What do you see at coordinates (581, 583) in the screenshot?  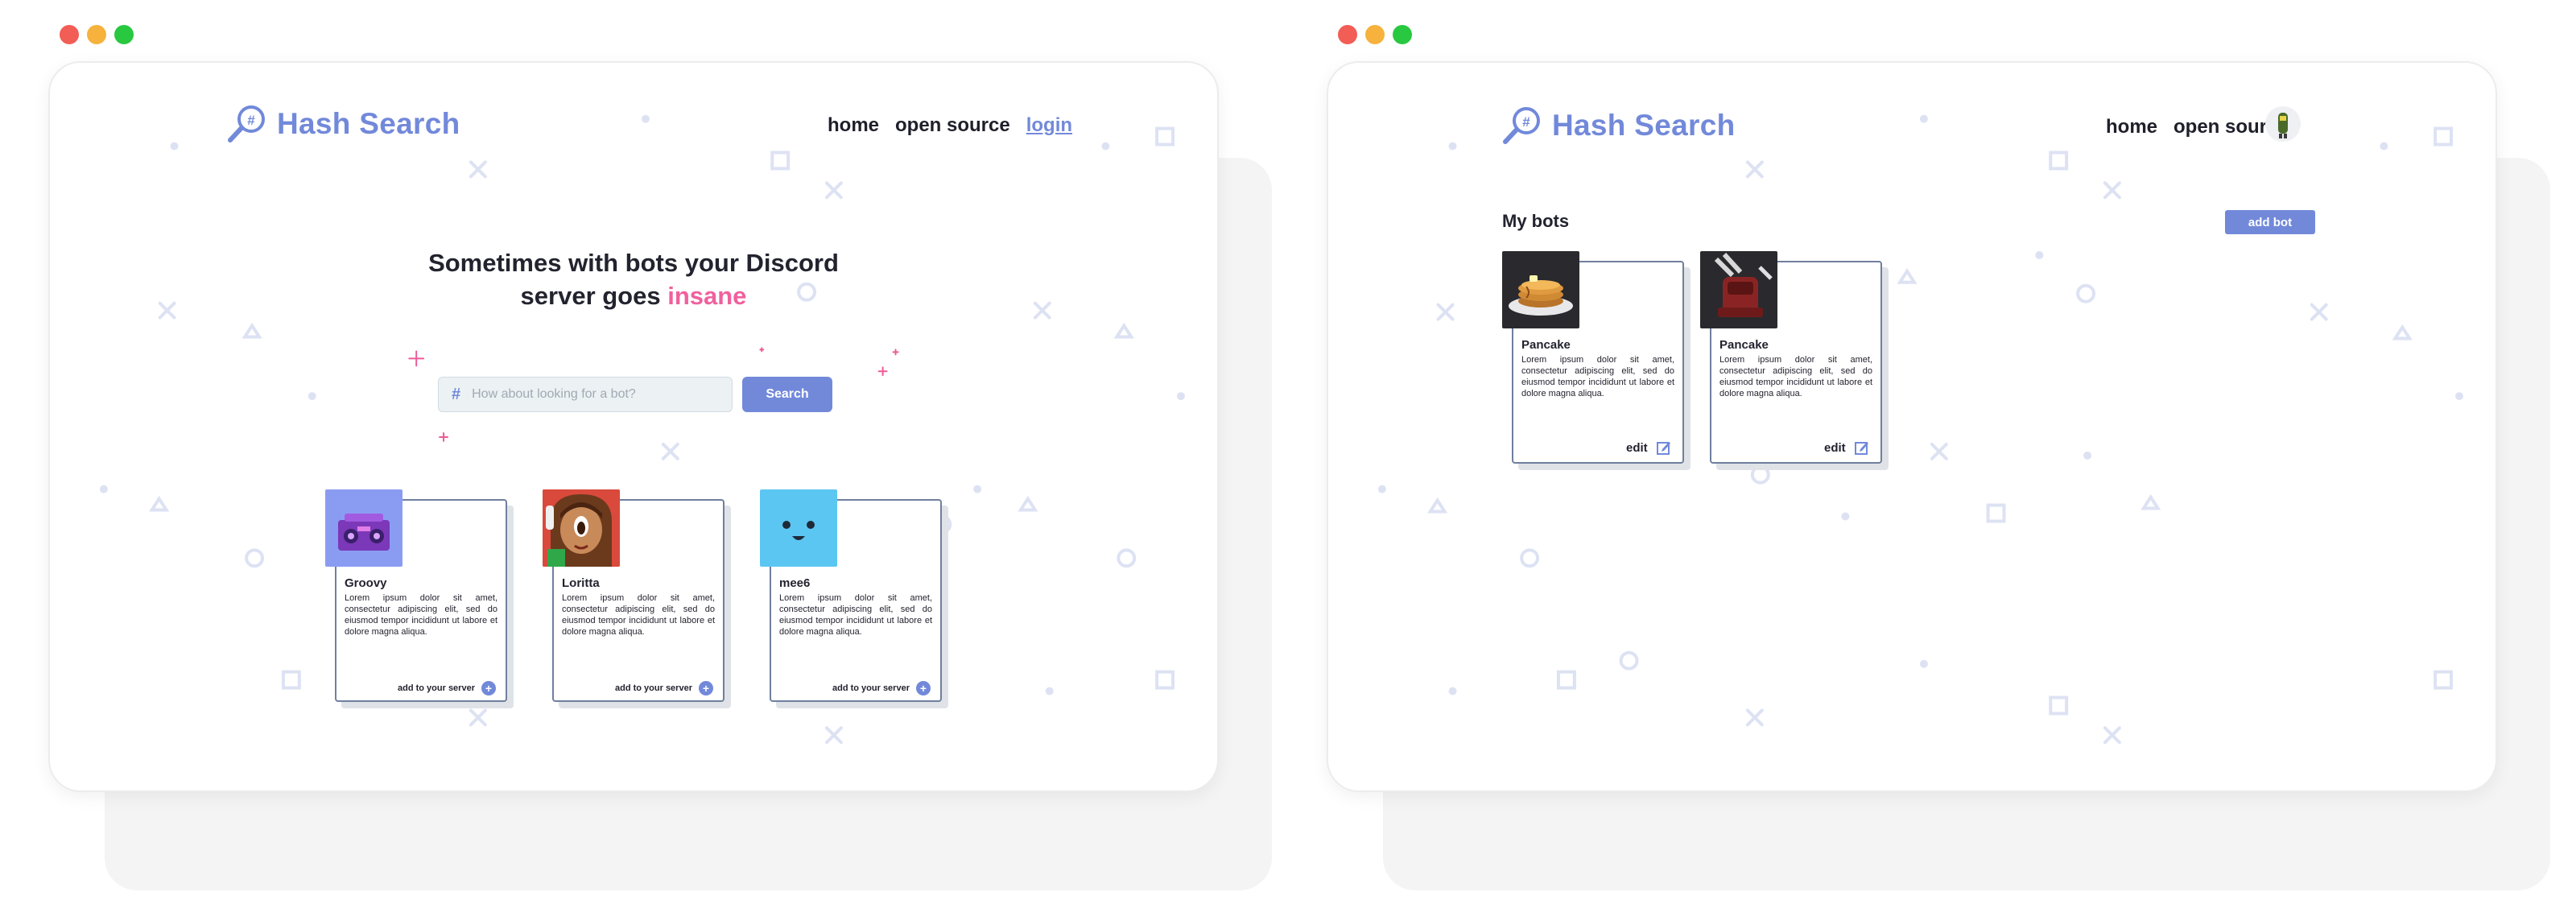 I see `bot-name: Loritta` at bounding box center [581, 583].